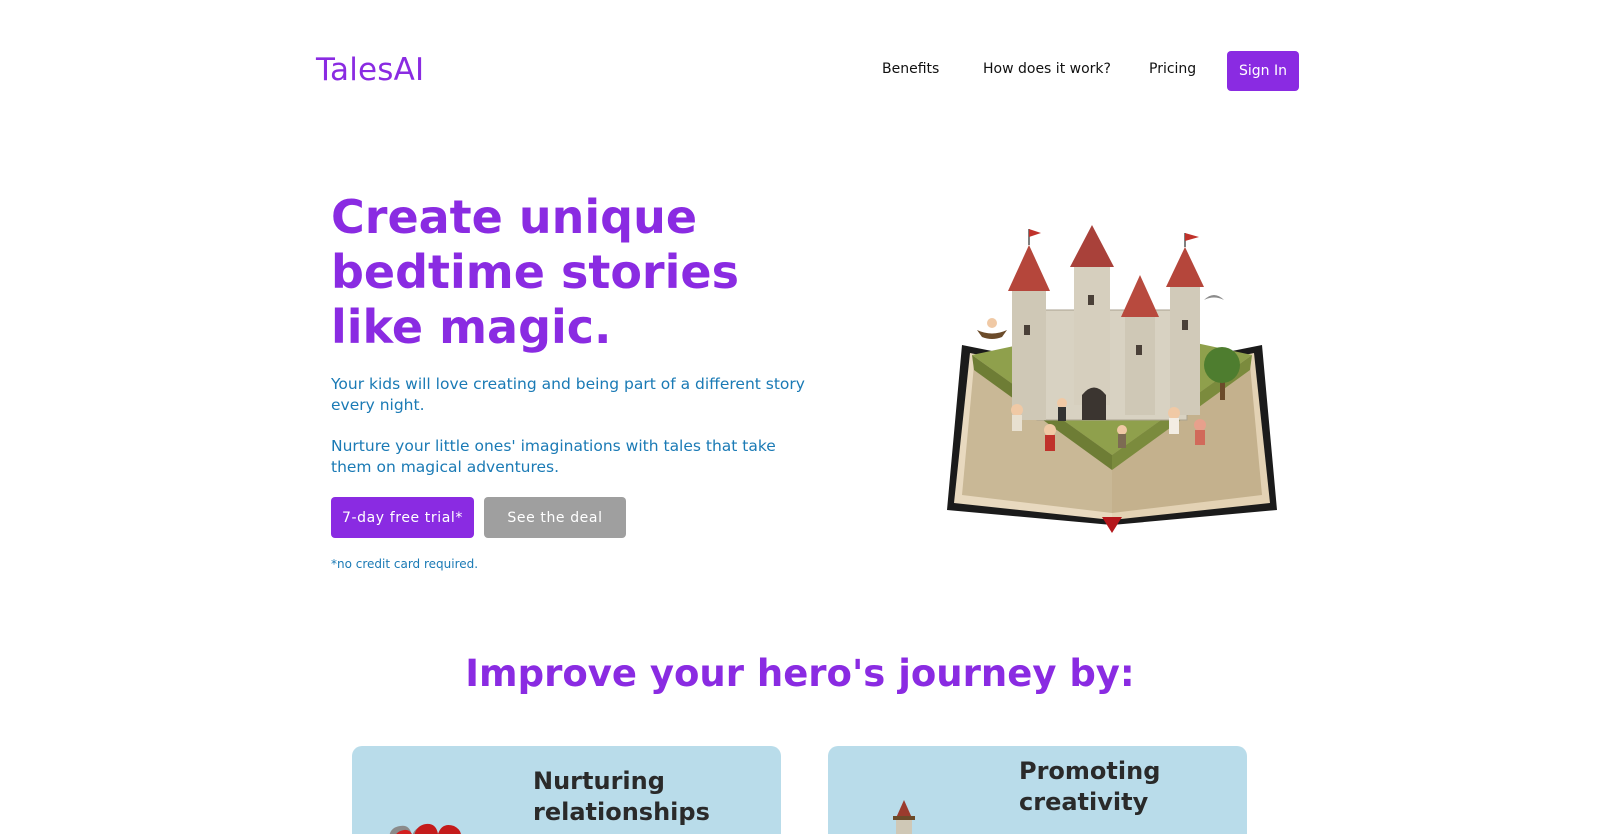 Image resolution: width=1600 pixels, height=834 pixels. I want to click on see-deal-button: See the deal, so click(555, 517).